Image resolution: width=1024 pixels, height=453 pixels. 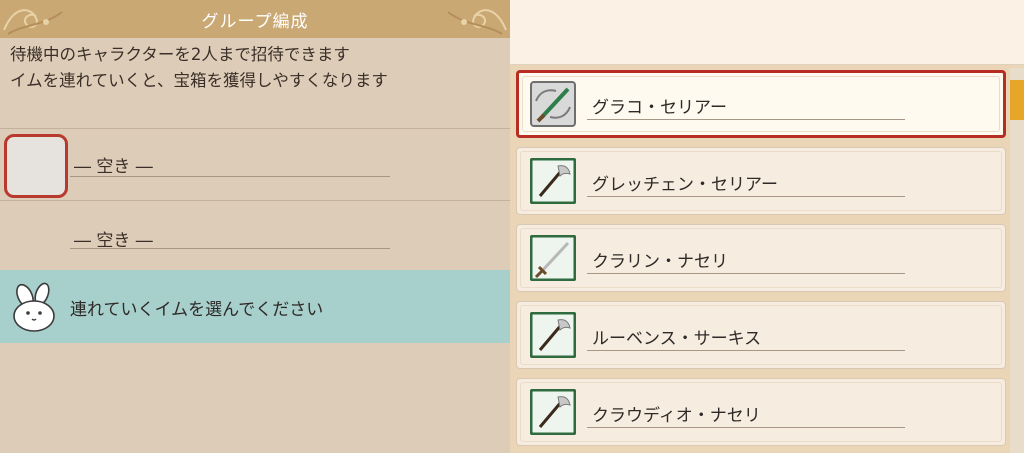 I want to click on im-mascot-icon, so click(x=34, y=307).